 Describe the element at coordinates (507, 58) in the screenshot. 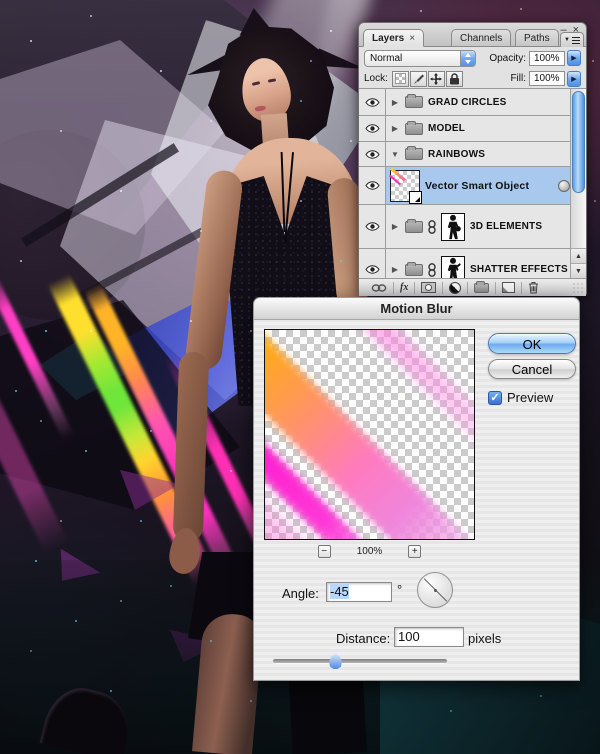

I see `opacity-label: Opacity:` at that location.